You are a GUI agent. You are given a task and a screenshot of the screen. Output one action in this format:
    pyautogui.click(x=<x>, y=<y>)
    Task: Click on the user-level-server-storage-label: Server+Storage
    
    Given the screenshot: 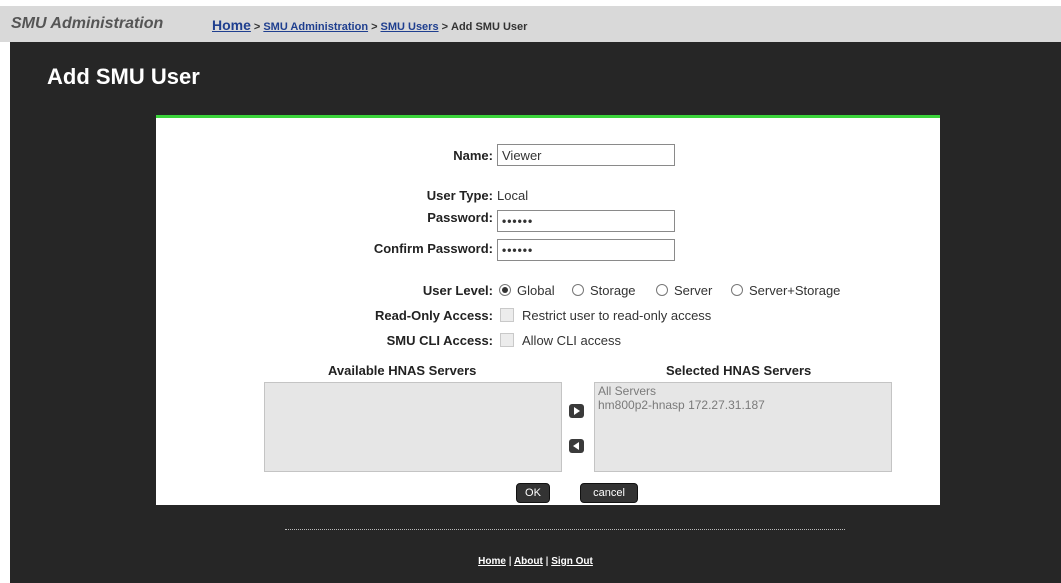 What is the action you would take?
    pyautogui.click(x=795, y=290)
    